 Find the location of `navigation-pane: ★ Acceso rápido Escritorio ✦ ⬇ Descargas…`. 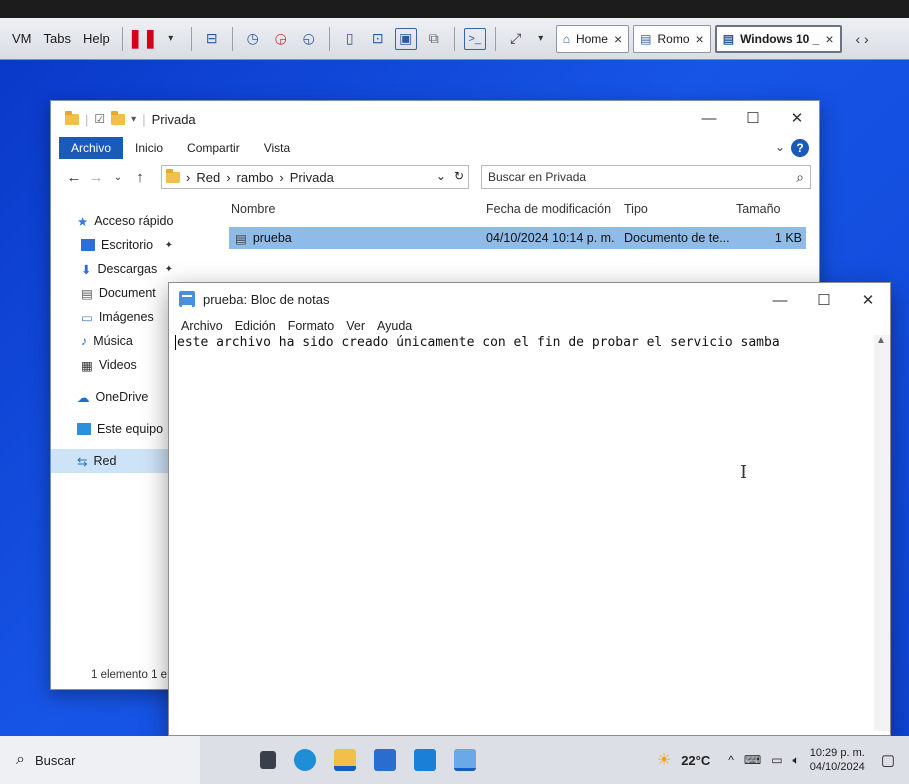

navigation-pane: ★ Acceso rápido Escritorio ✦ ⬇ Descargas… is located at coordinates (116, 444).